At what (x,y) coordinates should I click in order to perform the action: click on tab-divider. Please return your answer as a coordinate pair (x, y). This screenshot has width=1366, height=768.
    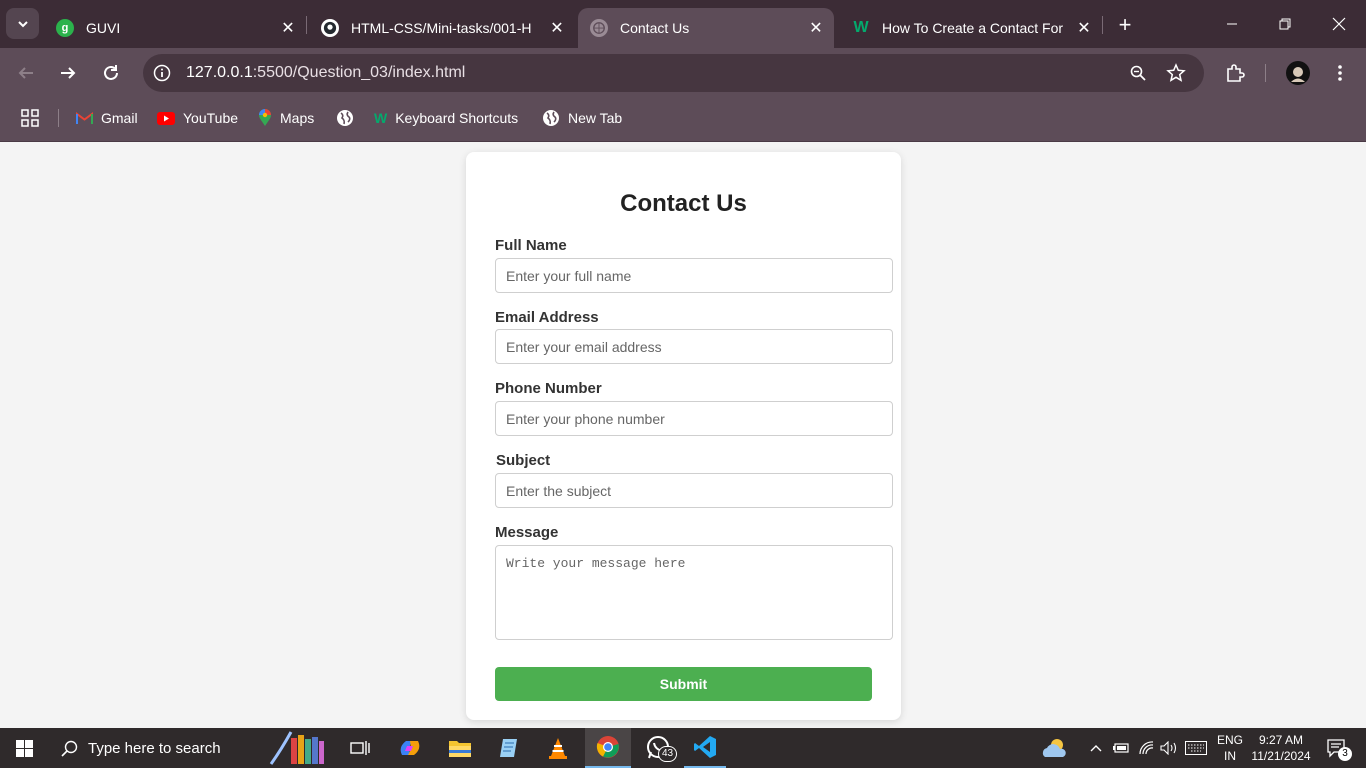
    Looking at the image, I should click on (1102, 25).